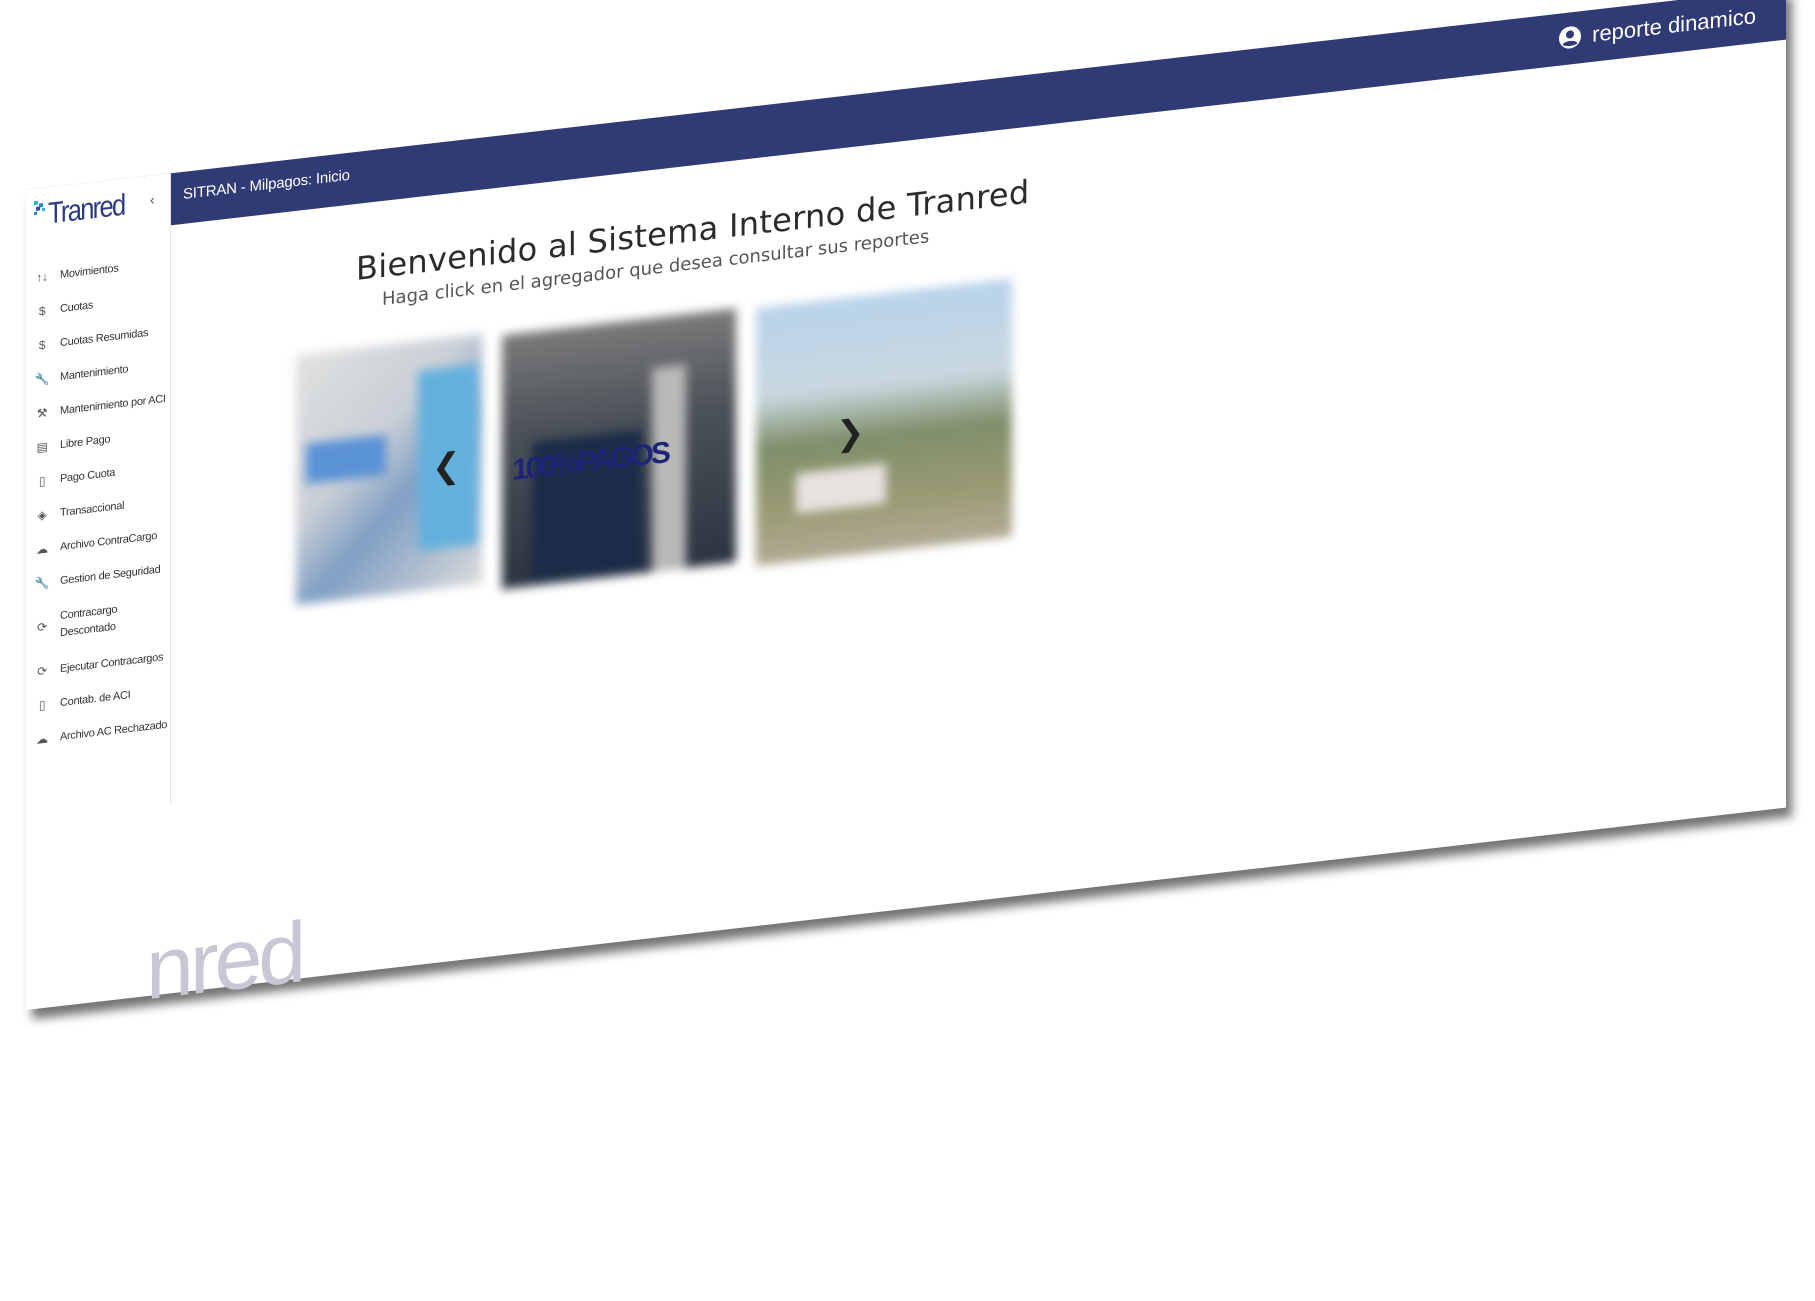 The width and height of the screenshot is (1815, 1301). Describe the element at coordinates (113, 404) in the screenshot. I see `sidebar-item-label: Mantenimiento por ACI` at that location.